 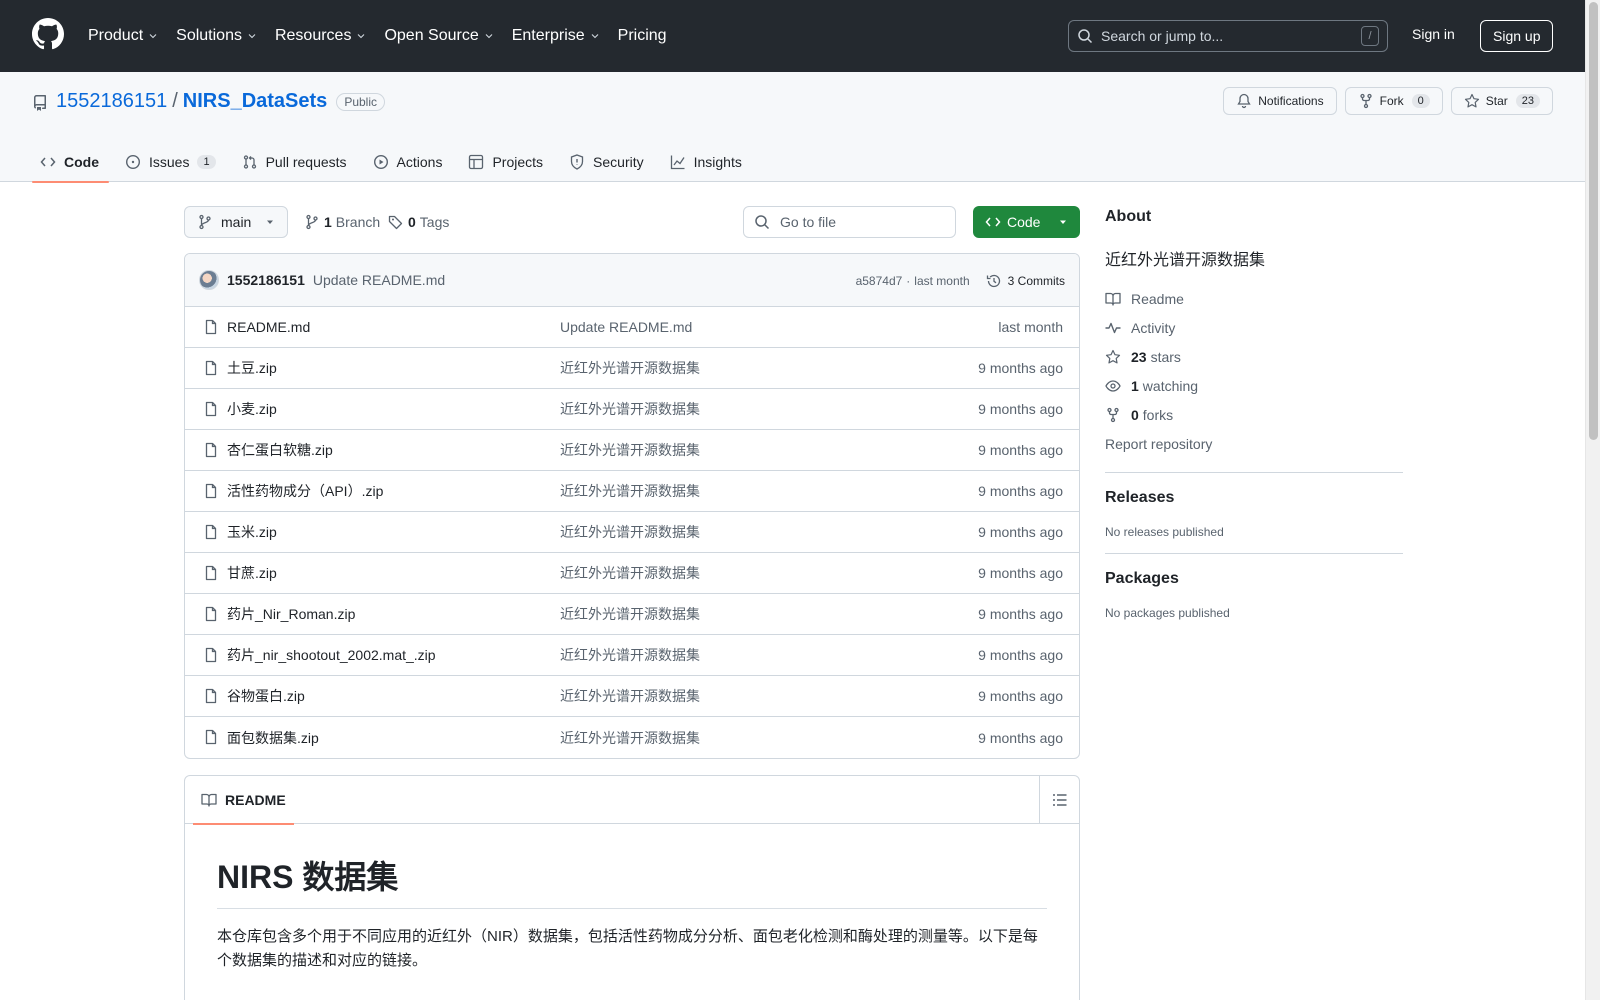 I want to click on tab-pull-requests: Pull requests, so click(x=295, y=162).